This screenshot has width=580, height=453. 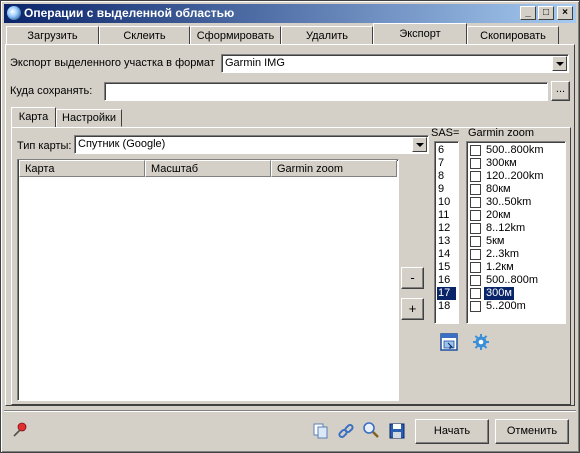 I want to click on garmin-zoom-item: 80км, so click(x=515, y=189).